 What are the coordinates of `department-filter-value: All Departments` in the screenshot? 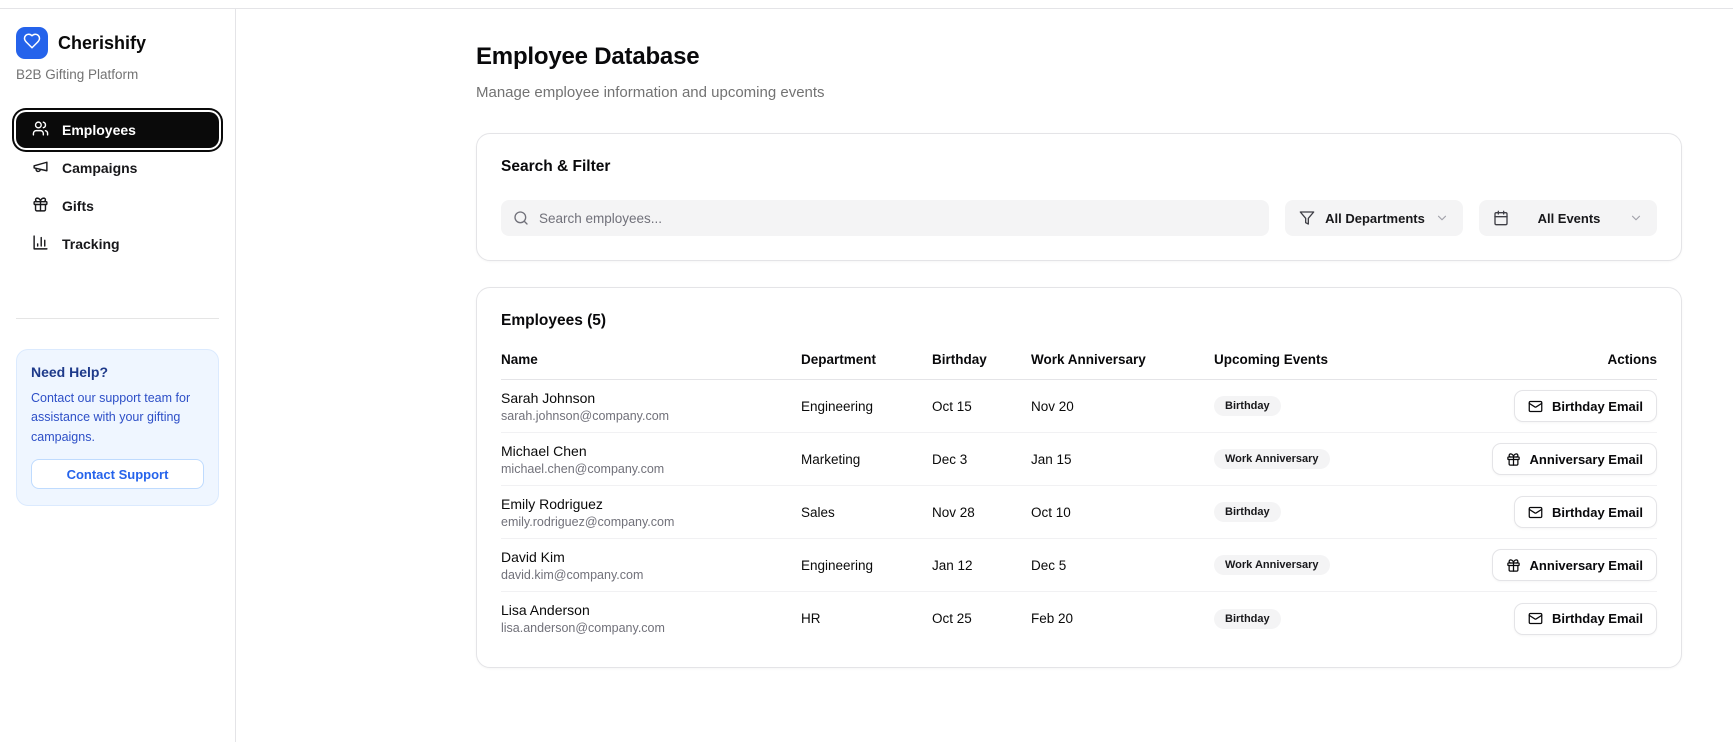 It's located at (1375, 218).